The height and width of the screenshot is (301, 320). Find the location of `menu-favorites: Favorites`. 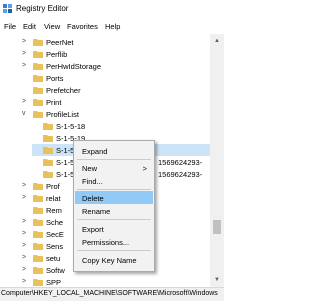

menu-favorites: Favorites is located at coordinates (82, 26).